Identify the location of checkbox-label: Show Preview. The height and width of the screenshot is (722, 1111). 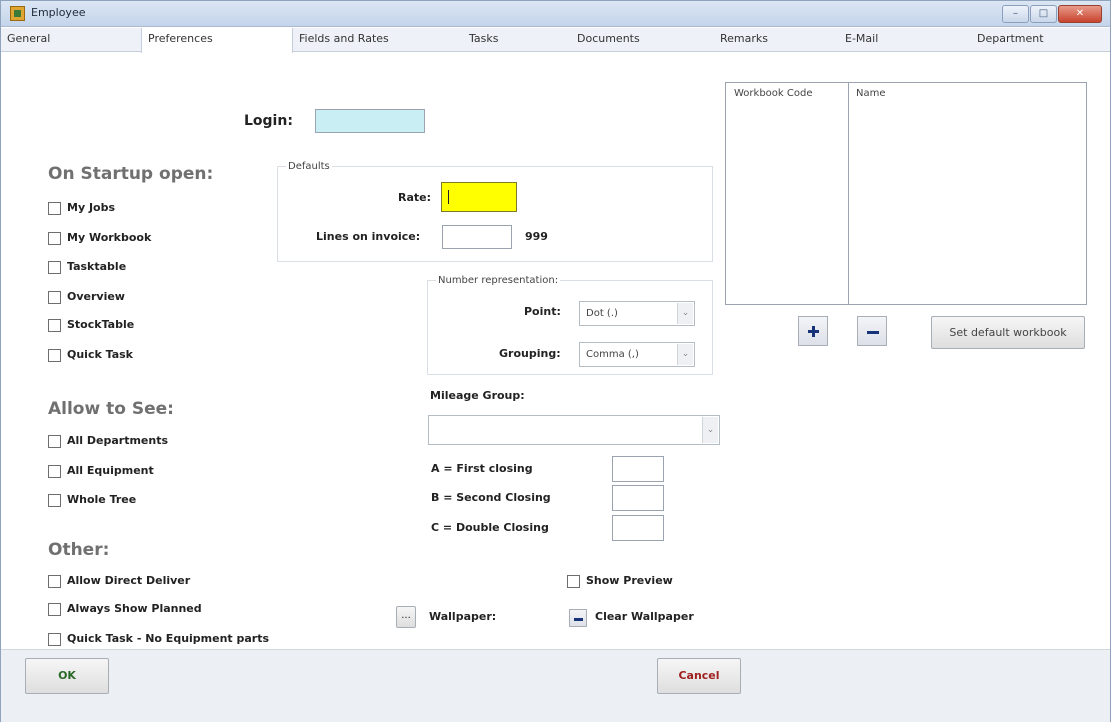
(629, 580).